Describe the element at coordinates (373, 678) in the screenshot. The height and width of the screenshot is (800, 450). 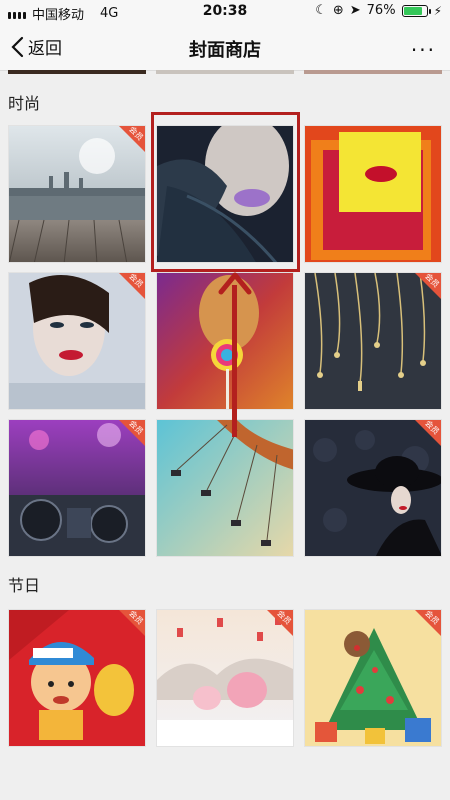
I see `cover-tile-christmas-tree: 会员` at that location.